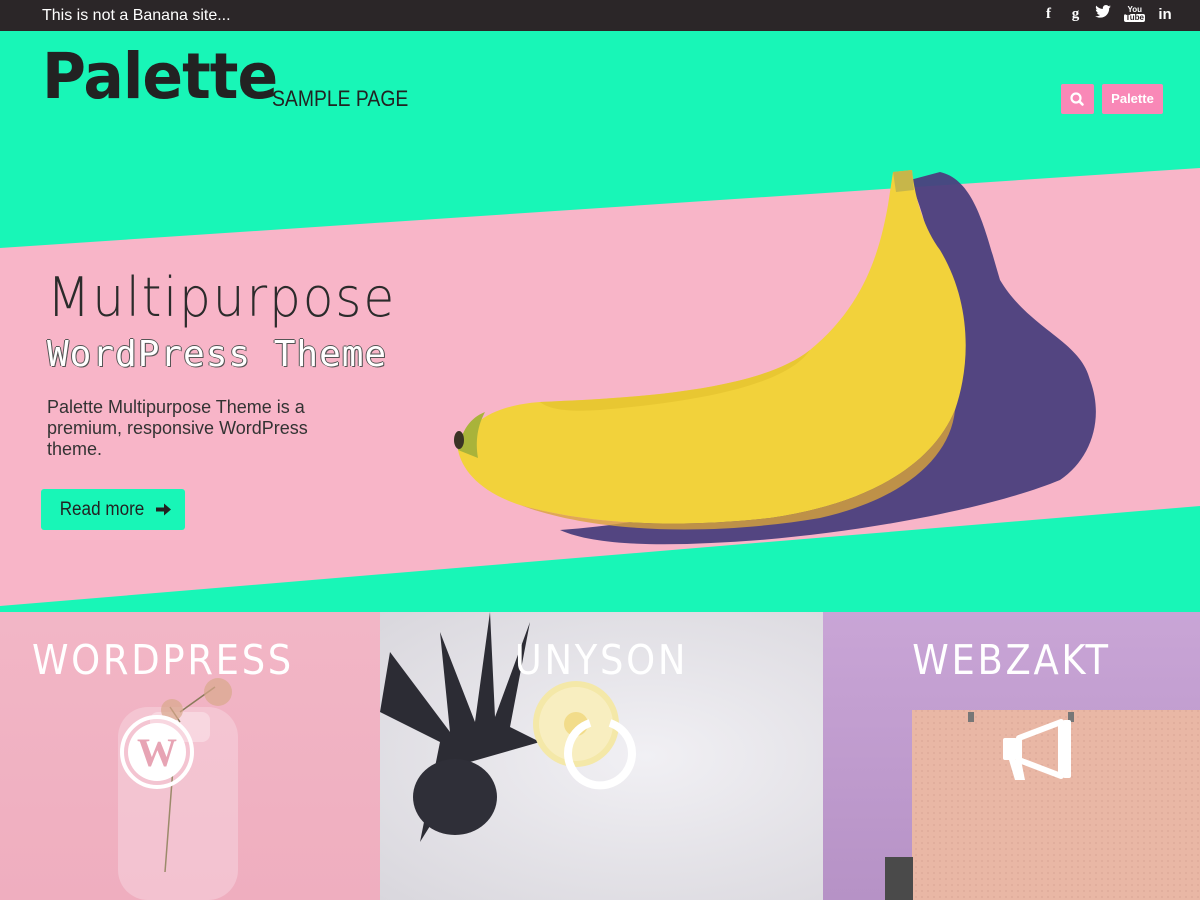  I want to click on google-plus-icon: g, so click(1075, 14).